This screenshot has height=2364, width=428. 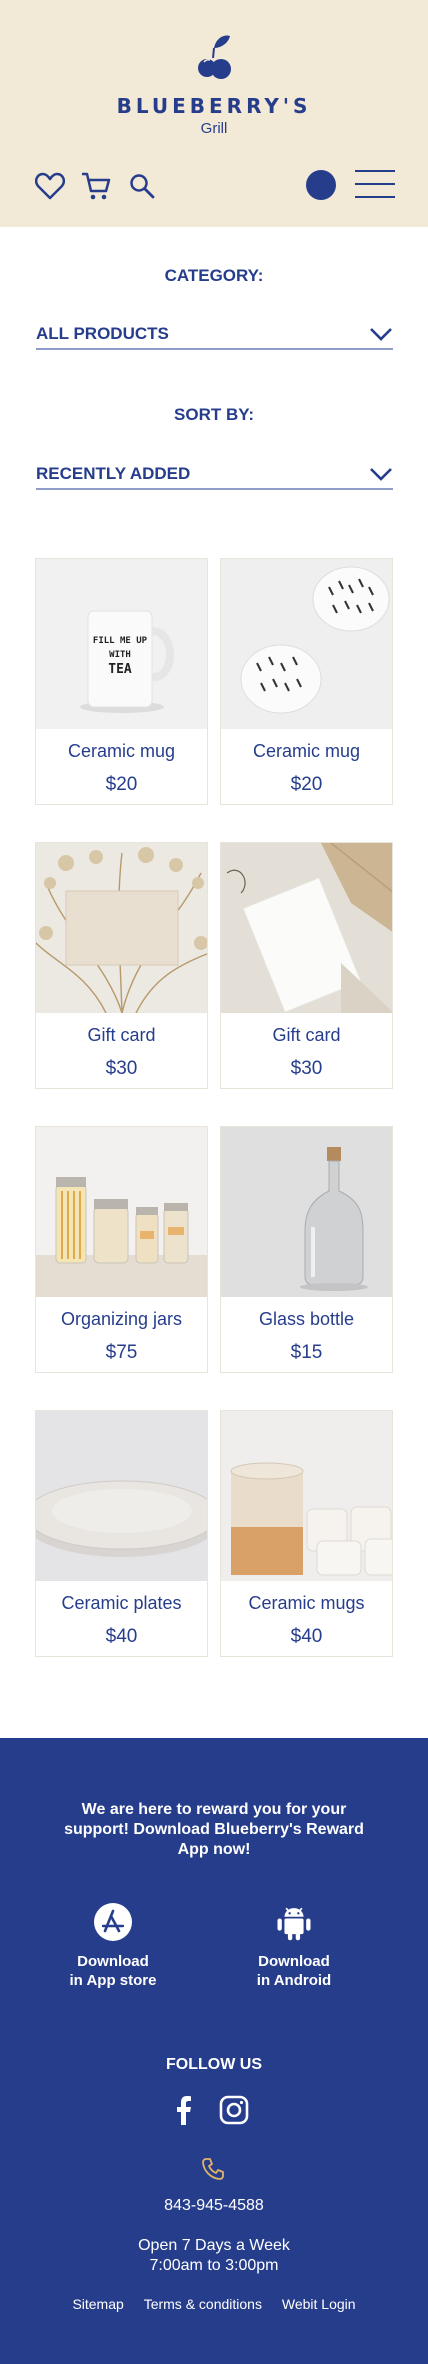 I want to click on phone-icon, so click(x=213, y=2169).